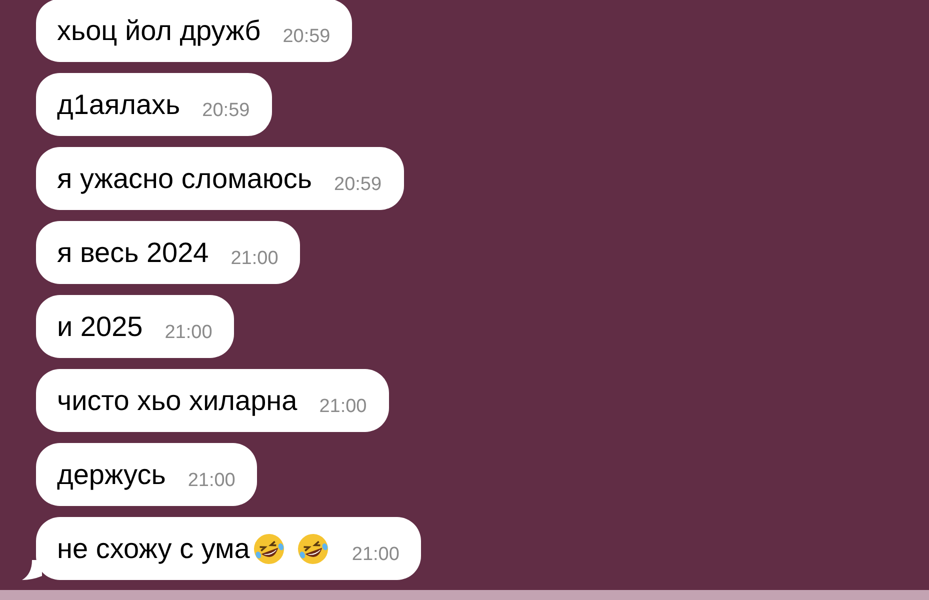  I want to click on message-text: я ужасно сломаюсь, so click(184, 178).